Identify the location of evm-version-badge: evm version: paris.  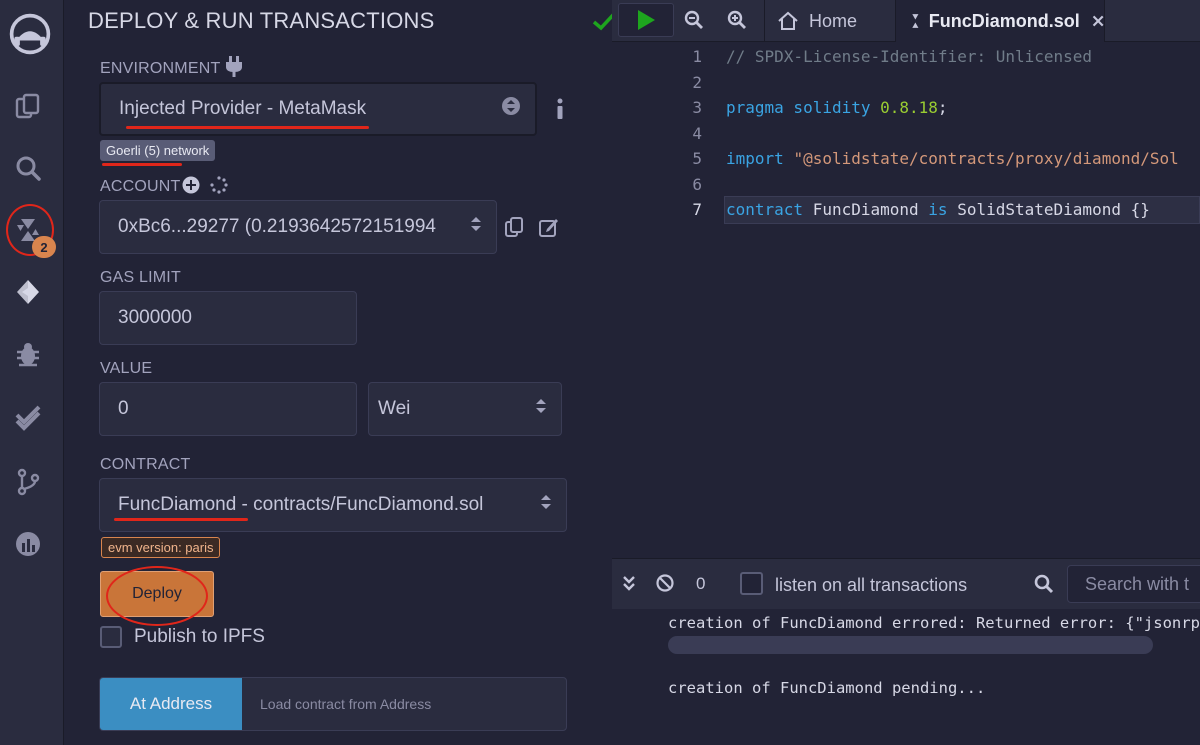
(161, 547).